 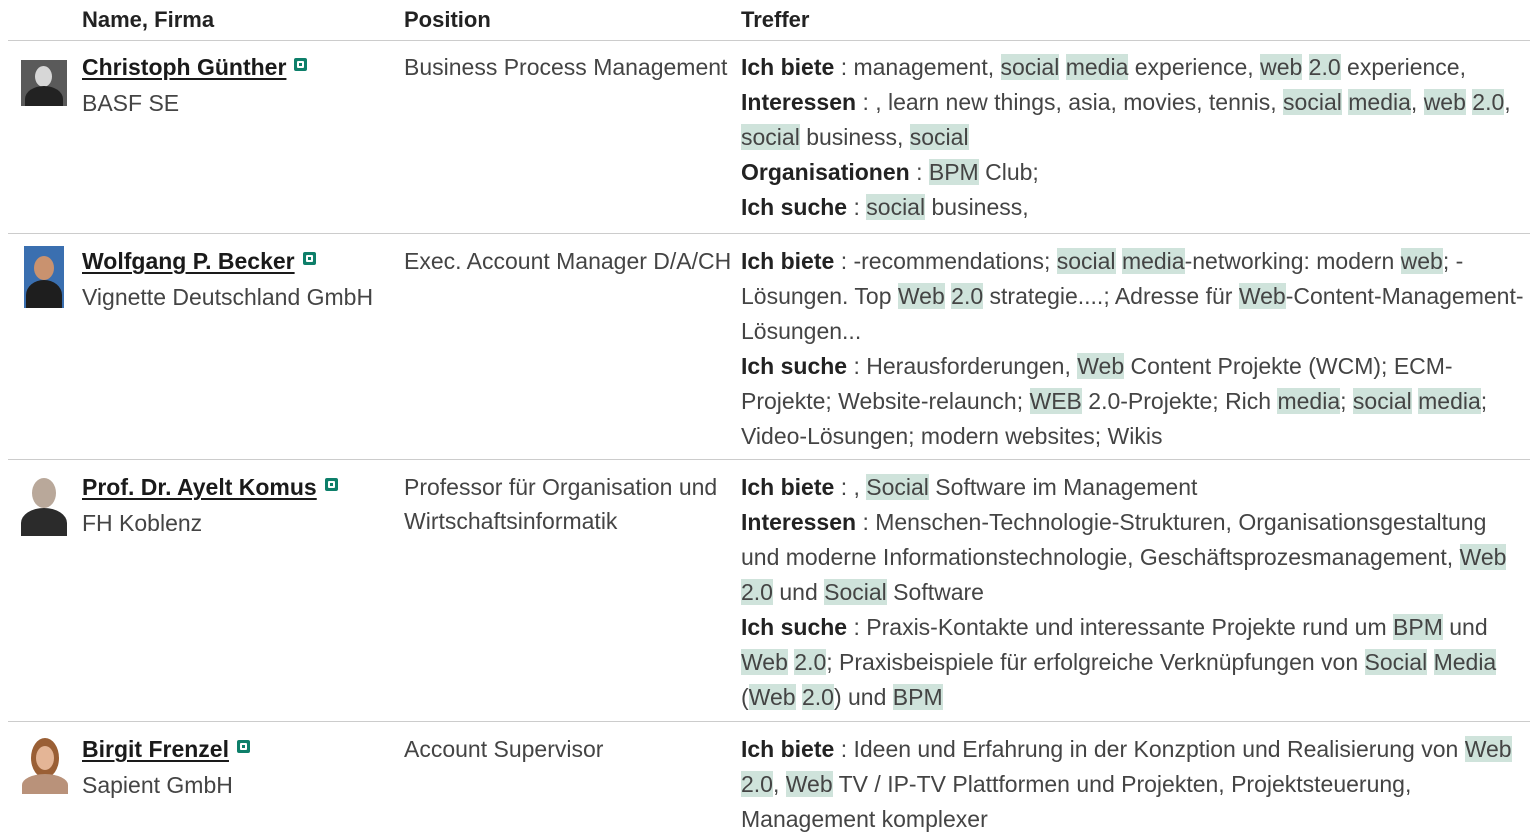 I want to click on hit-text: 2.0-Projekte; Rich, so click(x=1179, y=401).